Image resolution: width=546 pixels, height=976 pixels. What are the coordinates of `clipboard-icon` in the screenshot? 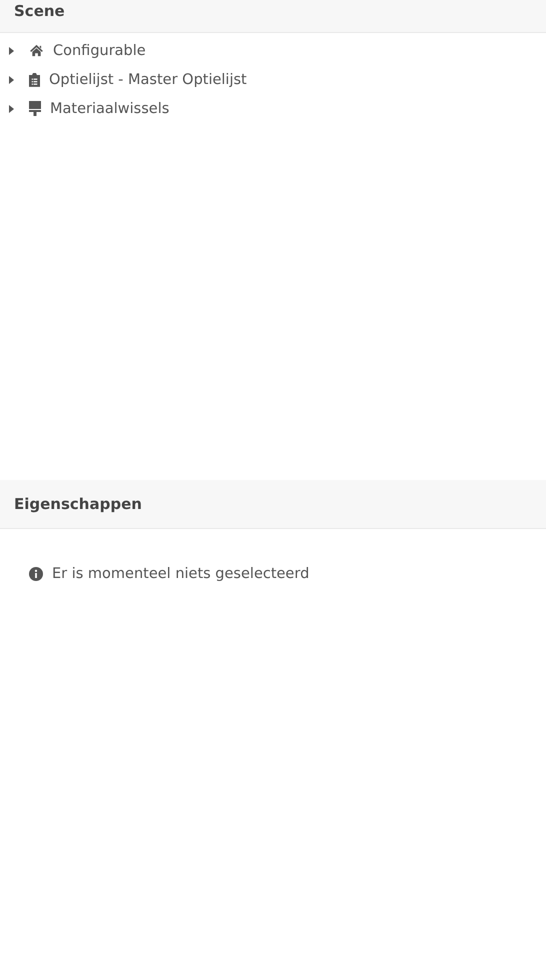 It's located at (34, 79).